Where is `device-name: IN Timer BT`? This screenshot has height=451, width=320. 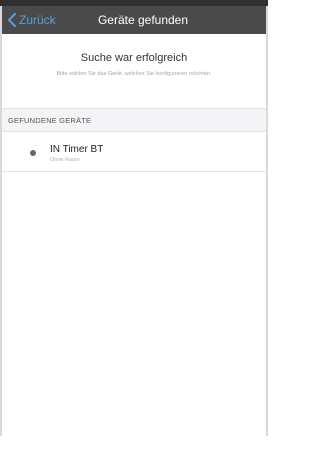 device-name: IN Timer BT is located at coordinates (77, 149).